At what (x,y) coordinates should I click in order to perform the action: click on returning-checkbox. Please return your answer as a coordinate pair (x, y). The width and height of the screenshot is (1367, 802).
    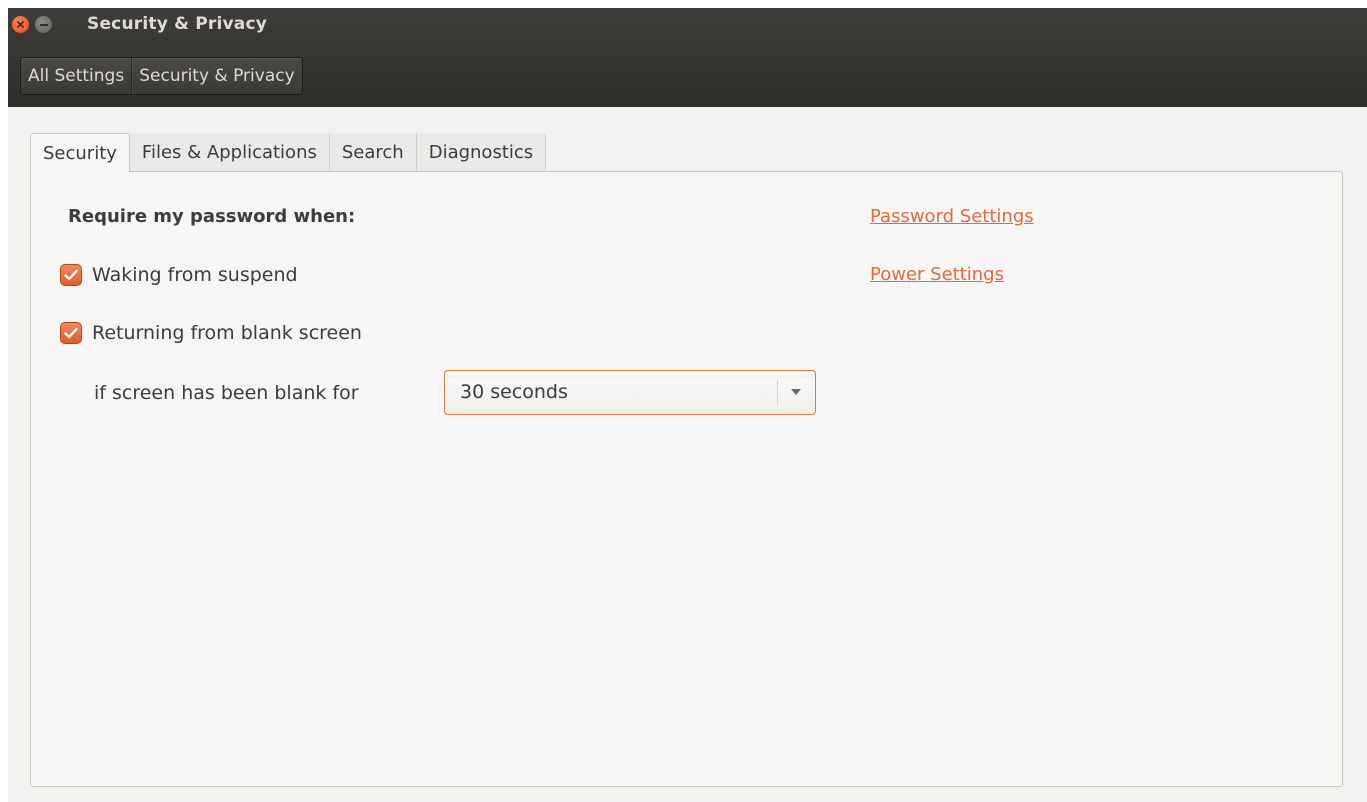
    Looking at the image, I should click on (71, 333).